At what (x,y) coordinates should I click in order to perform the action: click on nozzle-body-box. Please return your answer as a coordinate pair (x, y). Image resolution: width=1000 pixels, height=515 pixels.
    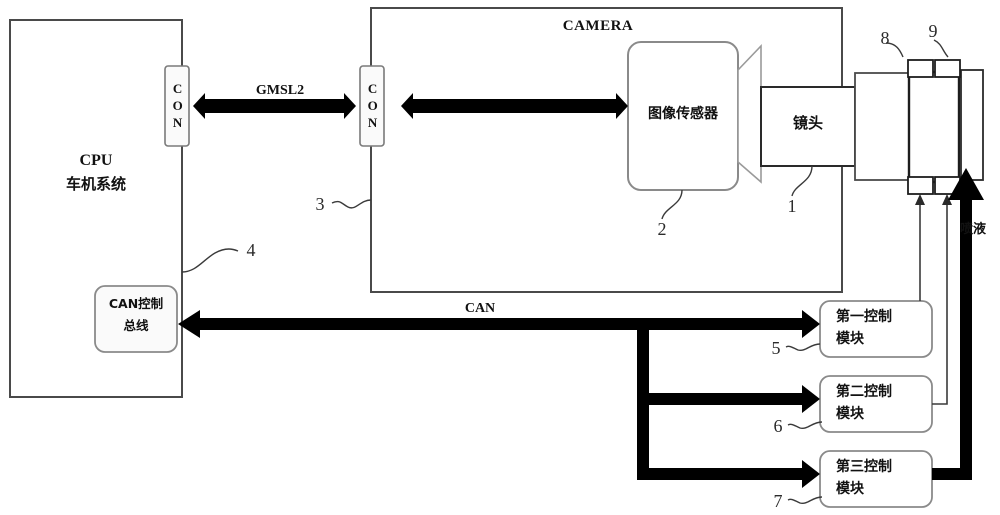
    Looking at the image, I should click on (934, 127).